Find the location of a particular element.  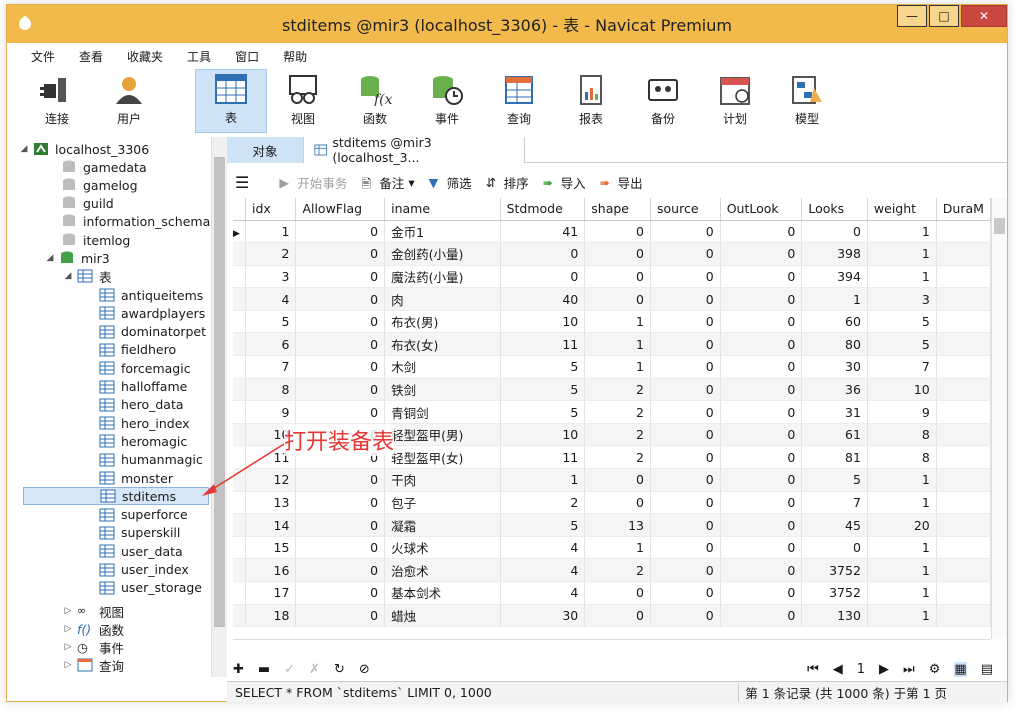

table-cell: 80 is located at coordinates (834, 344).